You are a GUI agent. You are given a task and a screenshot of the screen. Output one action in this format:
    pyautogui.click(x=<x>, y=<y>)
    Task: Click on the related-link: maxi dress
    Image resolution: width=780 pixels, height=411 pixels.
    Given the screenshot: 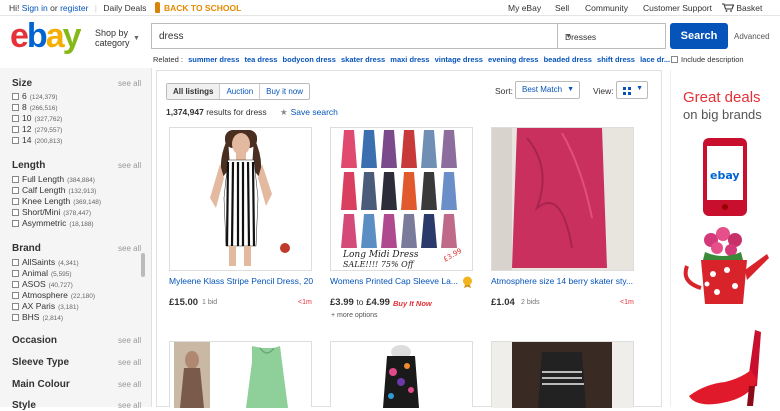 What is the action you would take?
    pyautogui.click(x=409, y=59)
    